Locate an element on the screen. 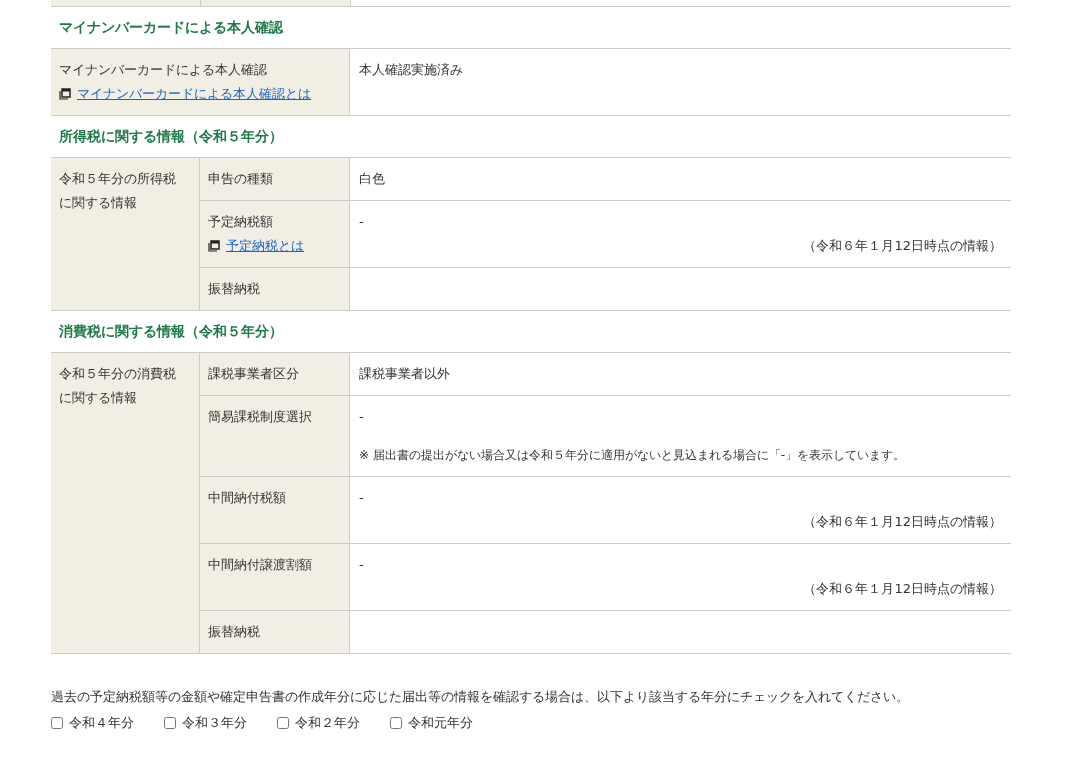 The image size is (1089, 765). help-link: マイナンバーカードによる本人確認とは is located at coordinates (194, 94).